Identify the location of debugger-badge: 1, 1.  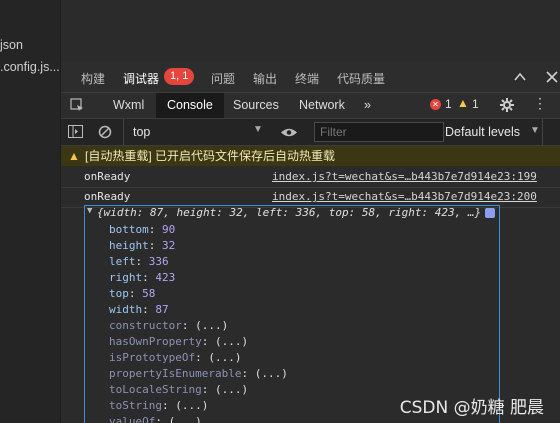
(179, 76).